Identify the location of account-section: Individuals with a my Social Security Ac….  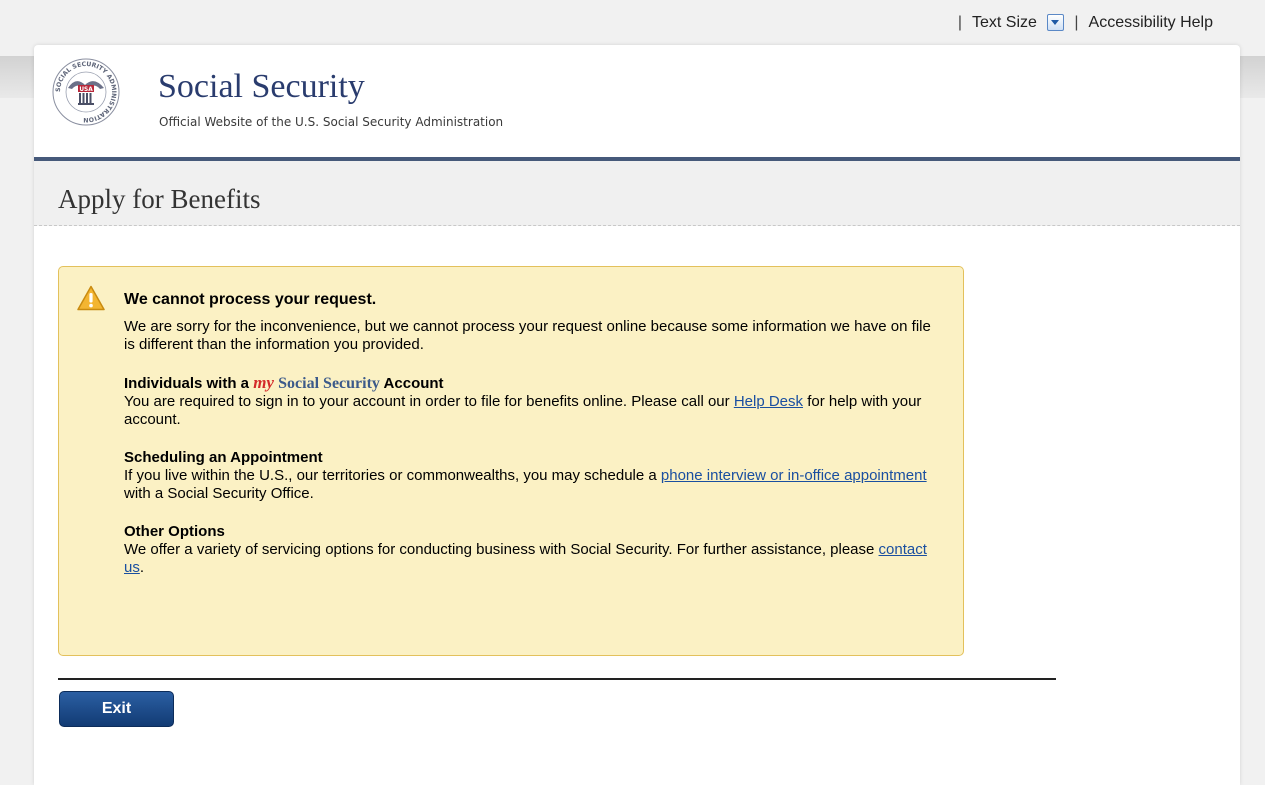
(534, 401).